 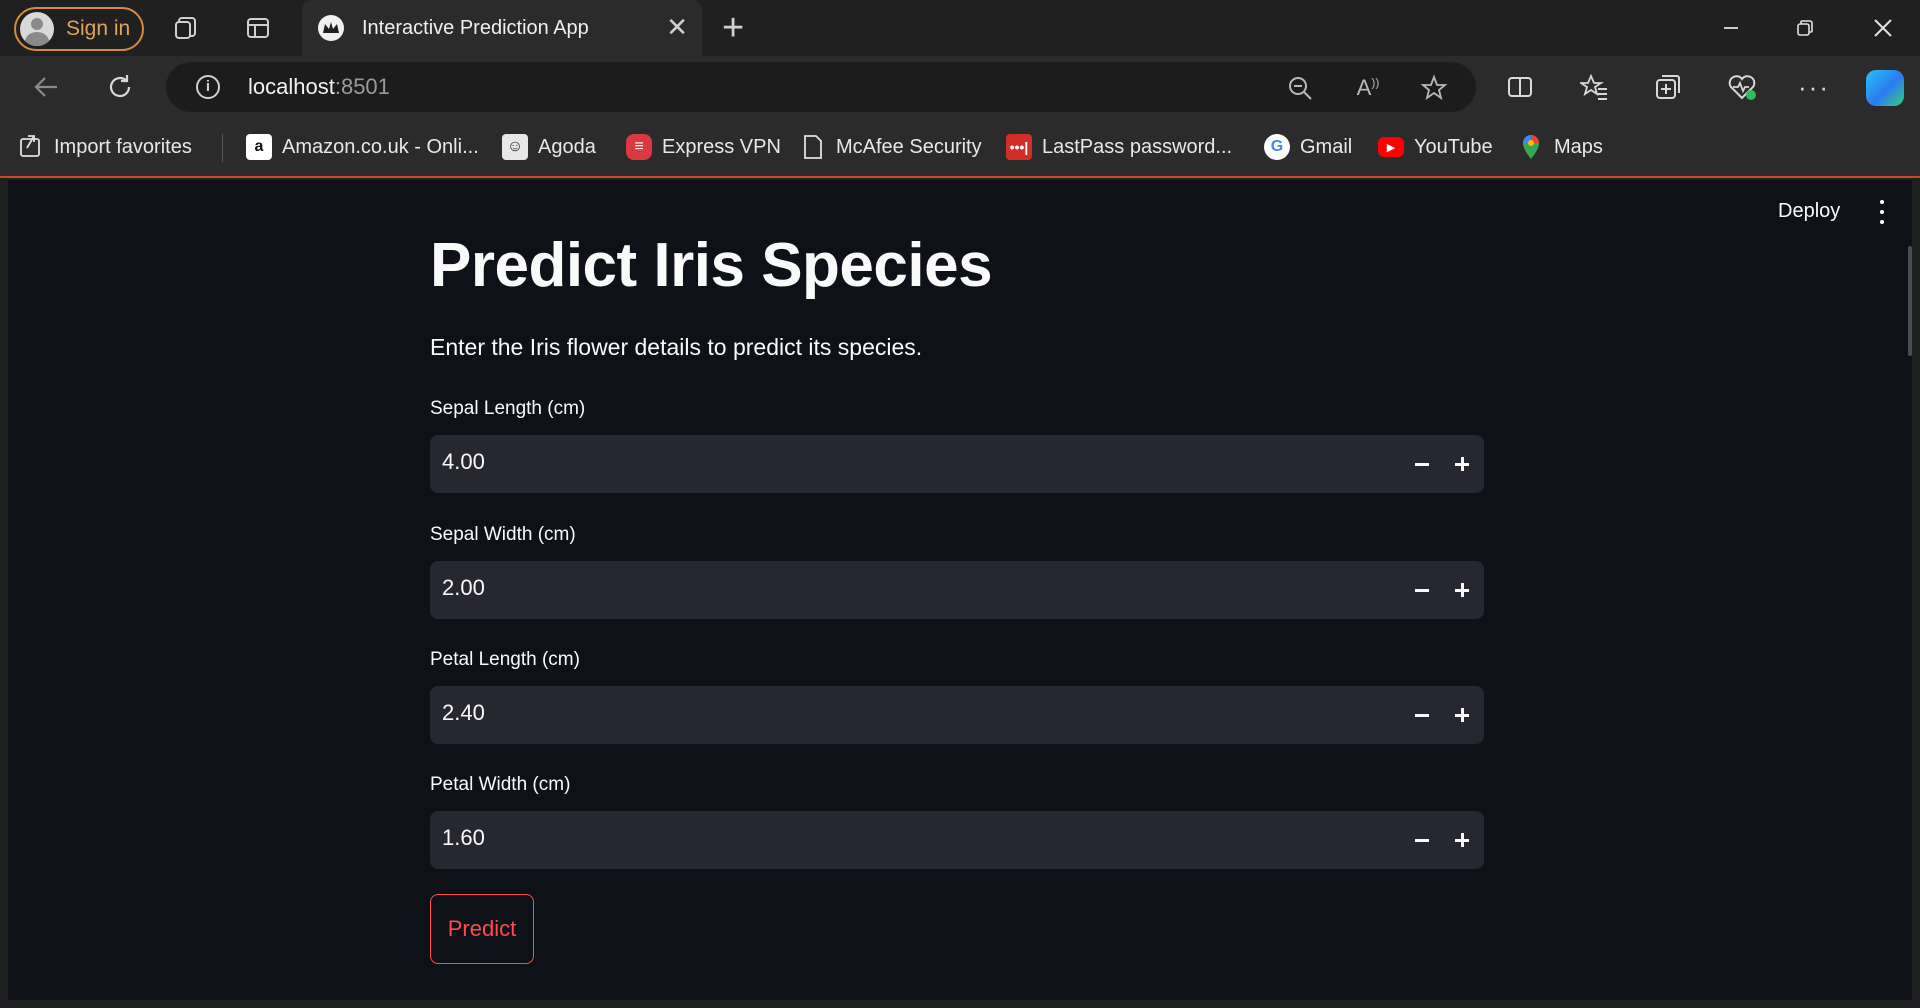 What do you see at coordinates (1883, 28) in the screenshot?
I see `close-window-icon` at bounding box center [1883, 28].